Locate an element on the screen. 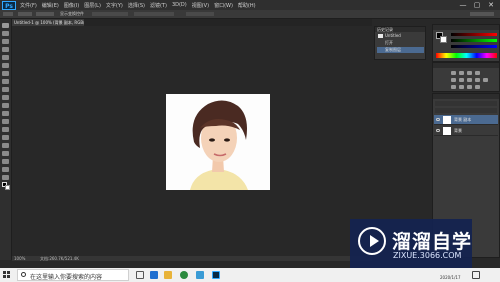 The width and height of the screenshot is (500, 282). window-controls: — ▢ ✕ is located at coordinates (477, 5).